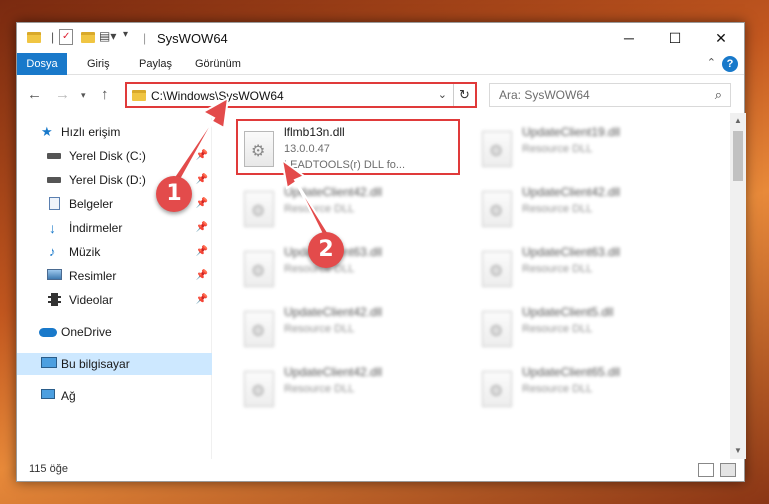  What do you see at coordinates (42, 64) in the screenshot?
I see `tab-file: Dosya` at bounding box center [42, 64].